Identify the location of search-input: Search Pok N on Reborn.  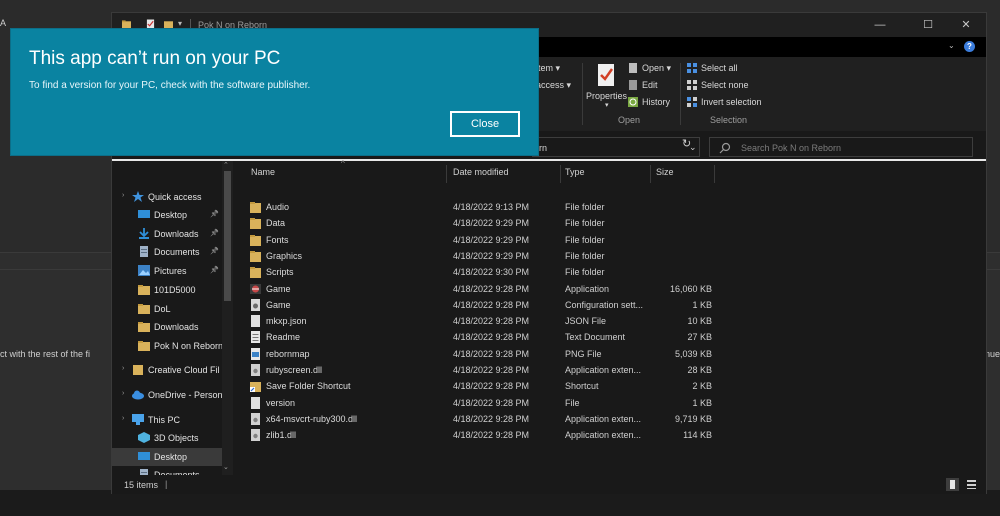
(791, 148).